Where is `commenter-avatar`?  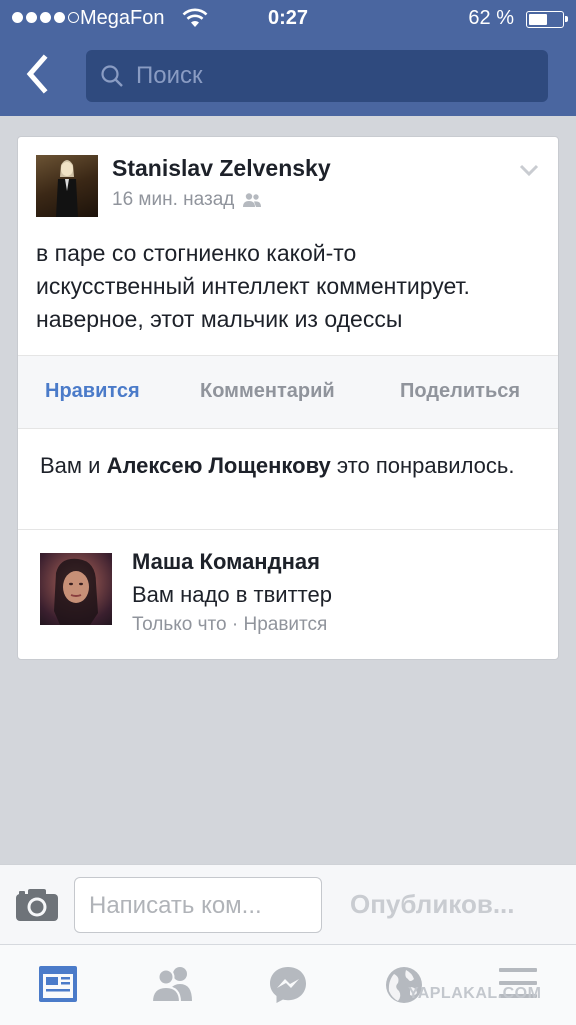
commenter-avatar is located at coordinates (76, 589).